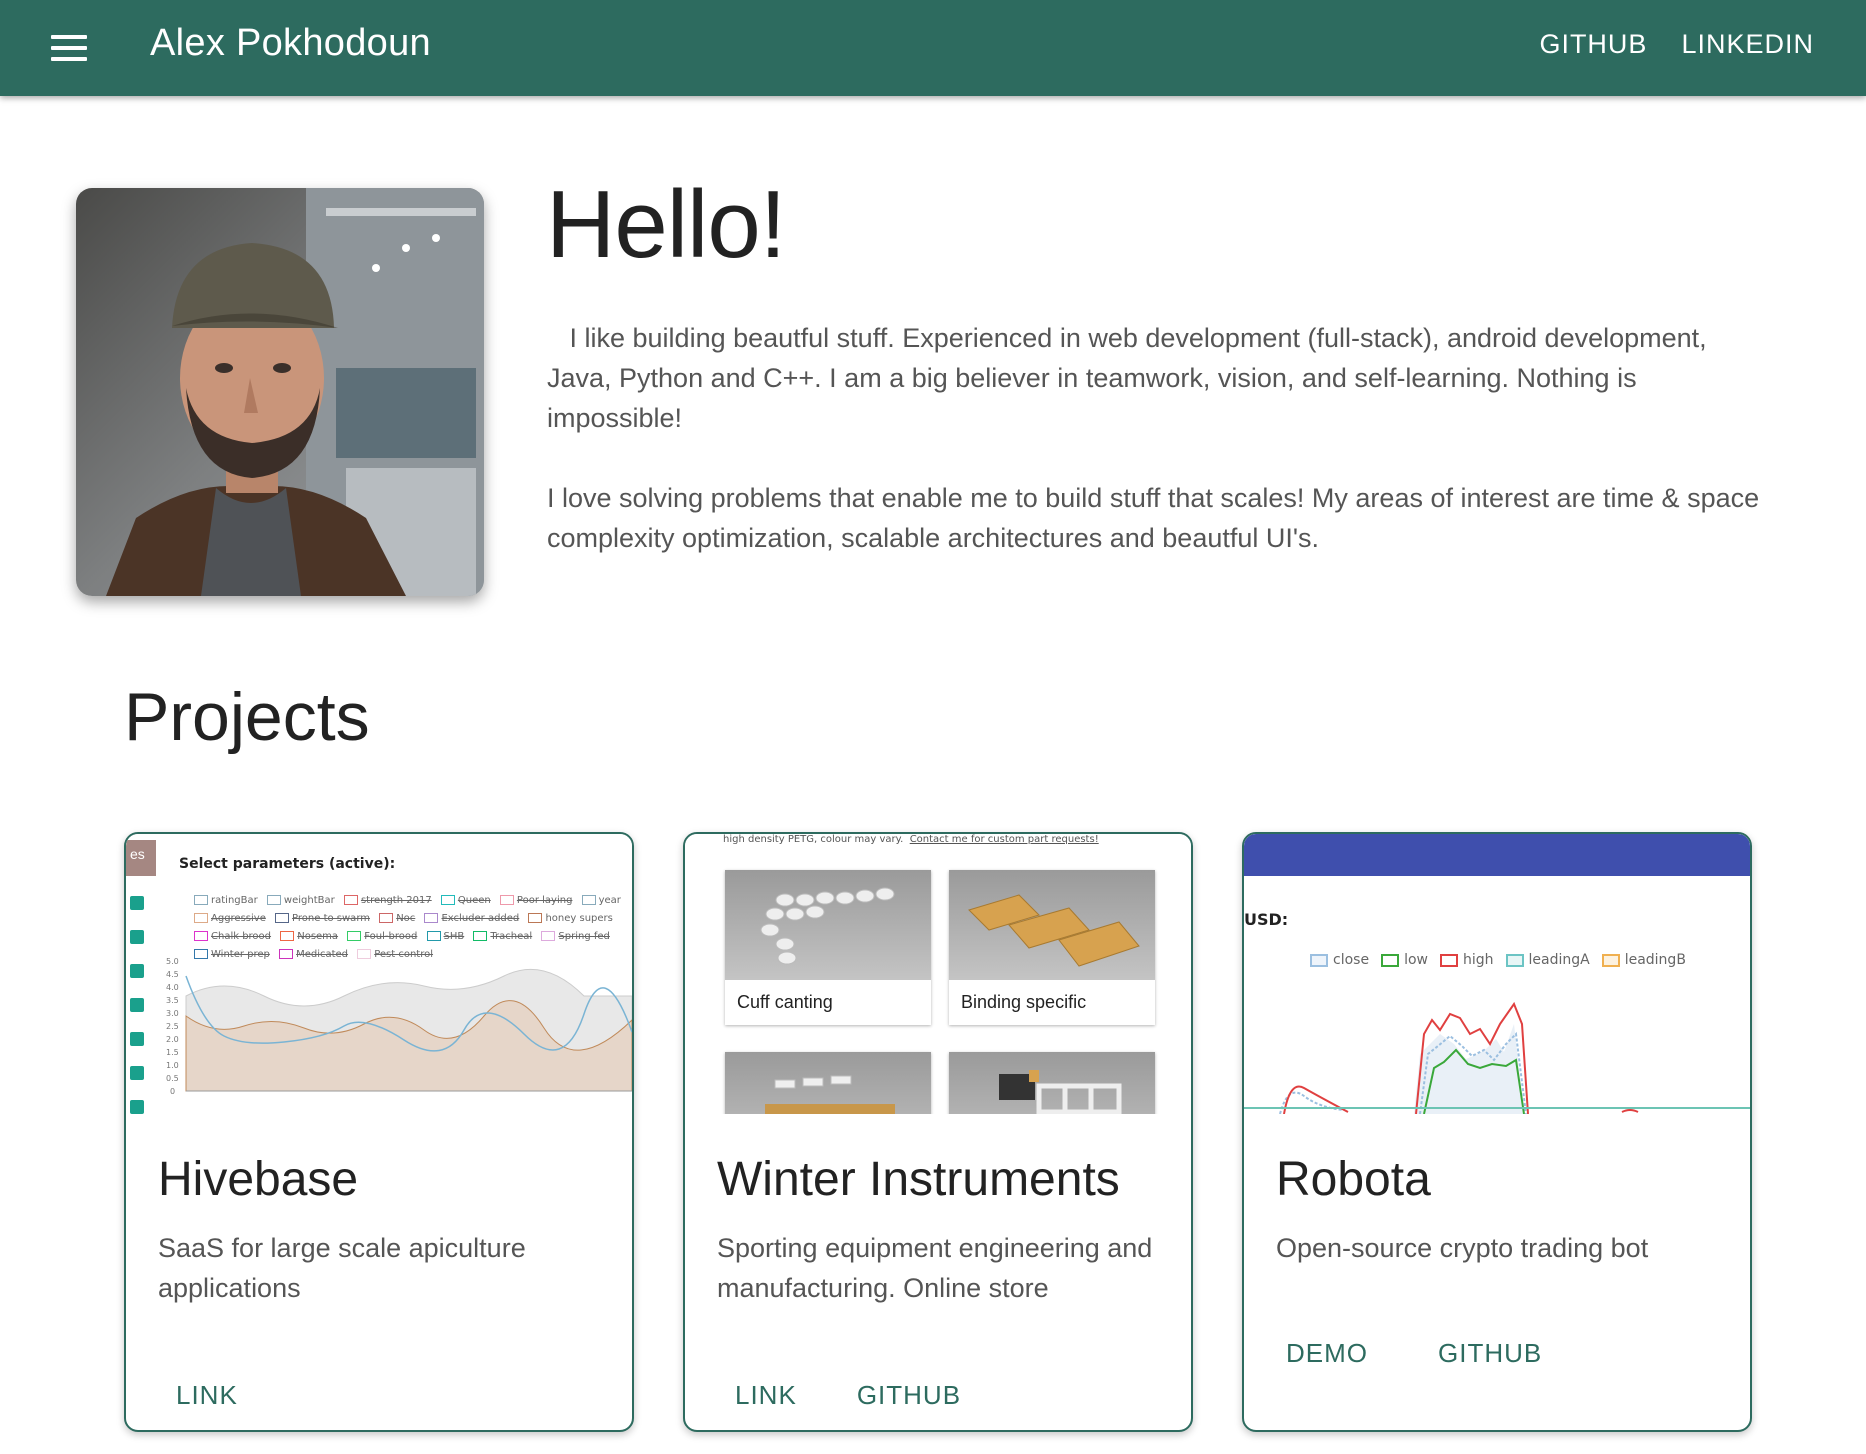 This screenshot has width=1866, height=1454. I want to click on legend-item: close, so click(1339, 960).